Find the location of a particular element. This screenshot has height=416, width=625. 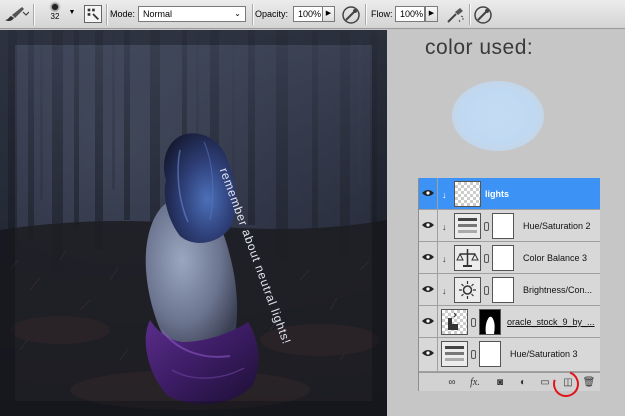

brush-size-value: 32 is located at coordinates (55, 16).